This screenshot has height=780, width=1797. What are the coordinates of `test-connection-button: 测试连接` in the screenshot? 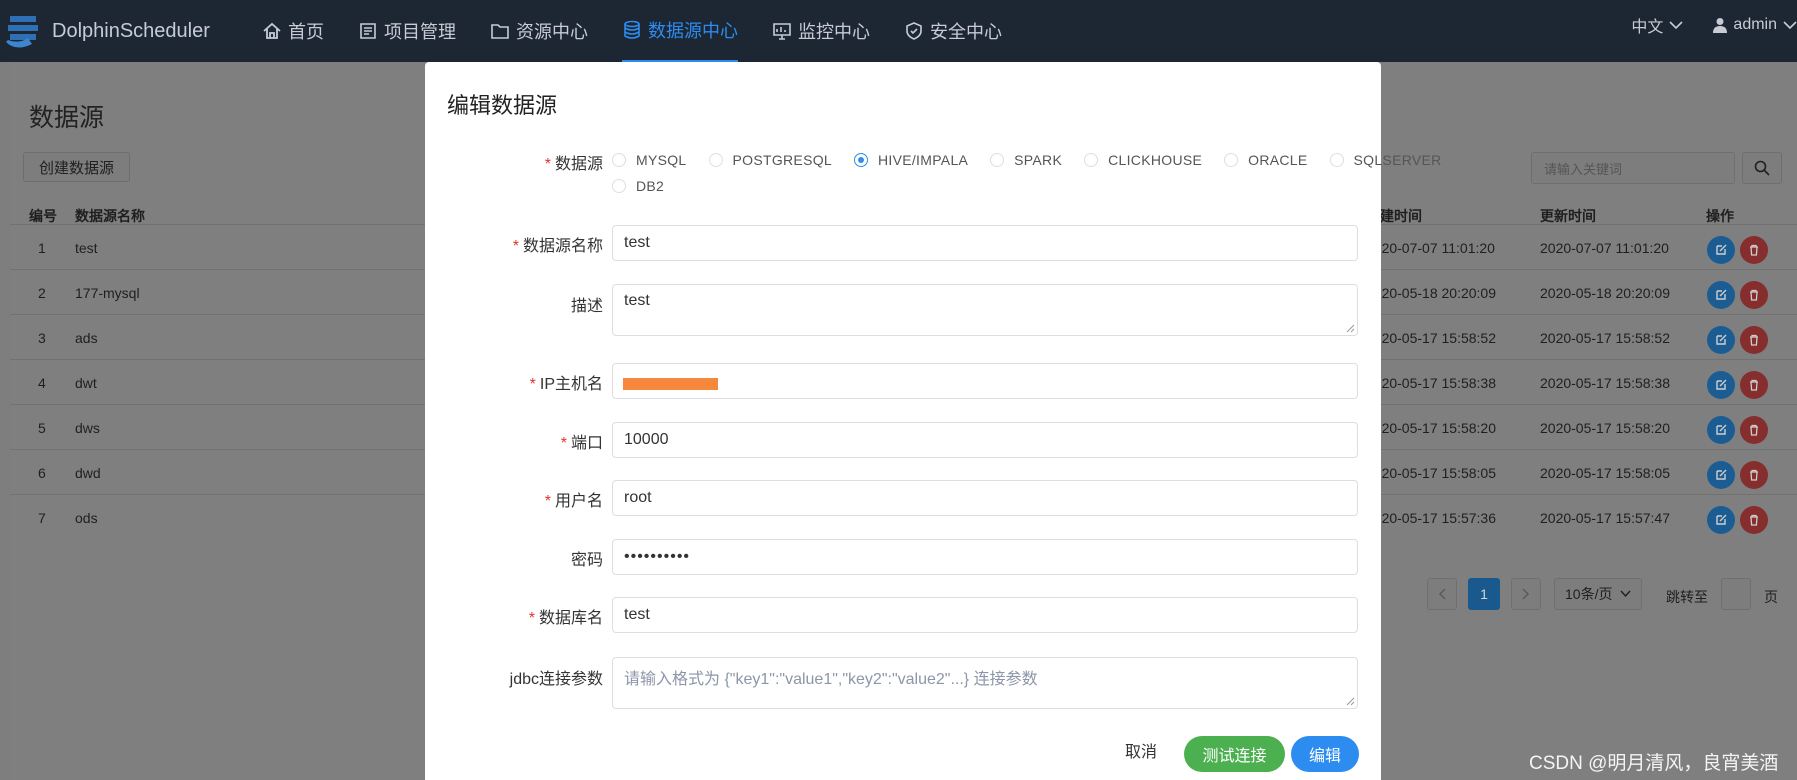 It's located at (1234, 754).